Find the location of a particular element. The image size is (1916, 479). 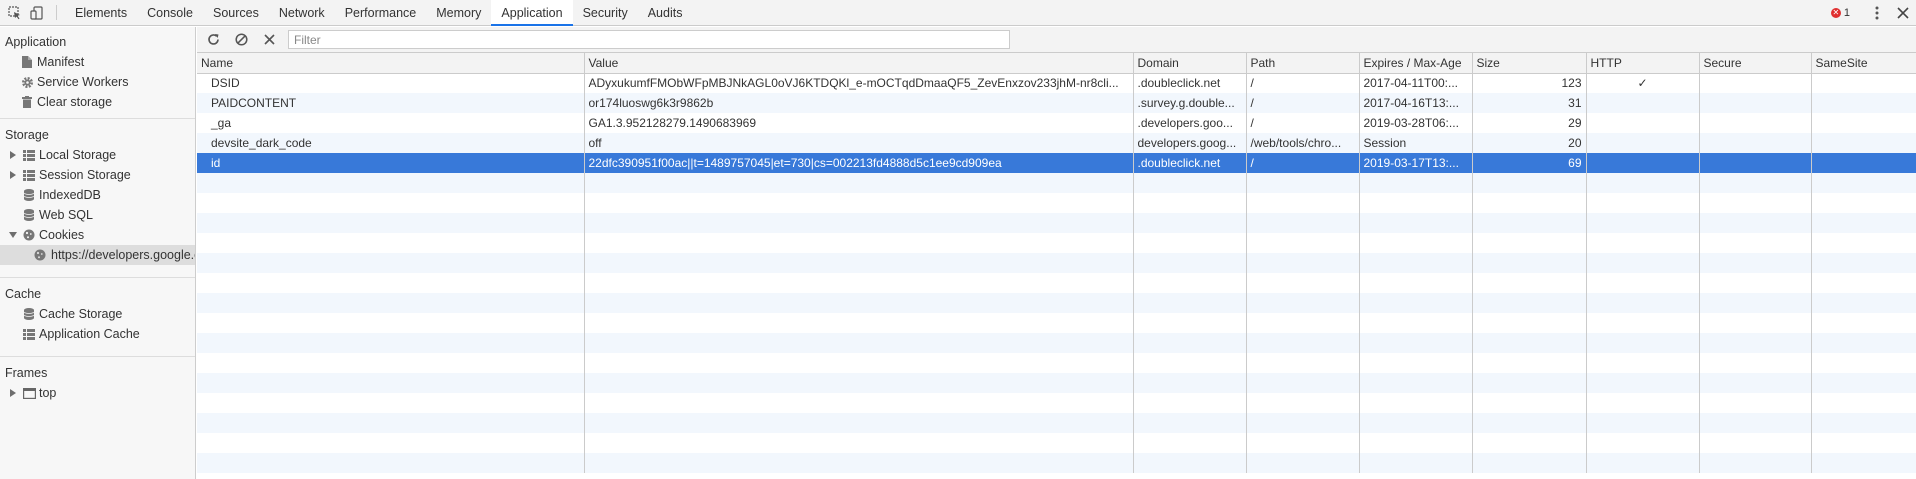

sidebar-item-local-storage: Local Storage is located at coordinates (97, 155).